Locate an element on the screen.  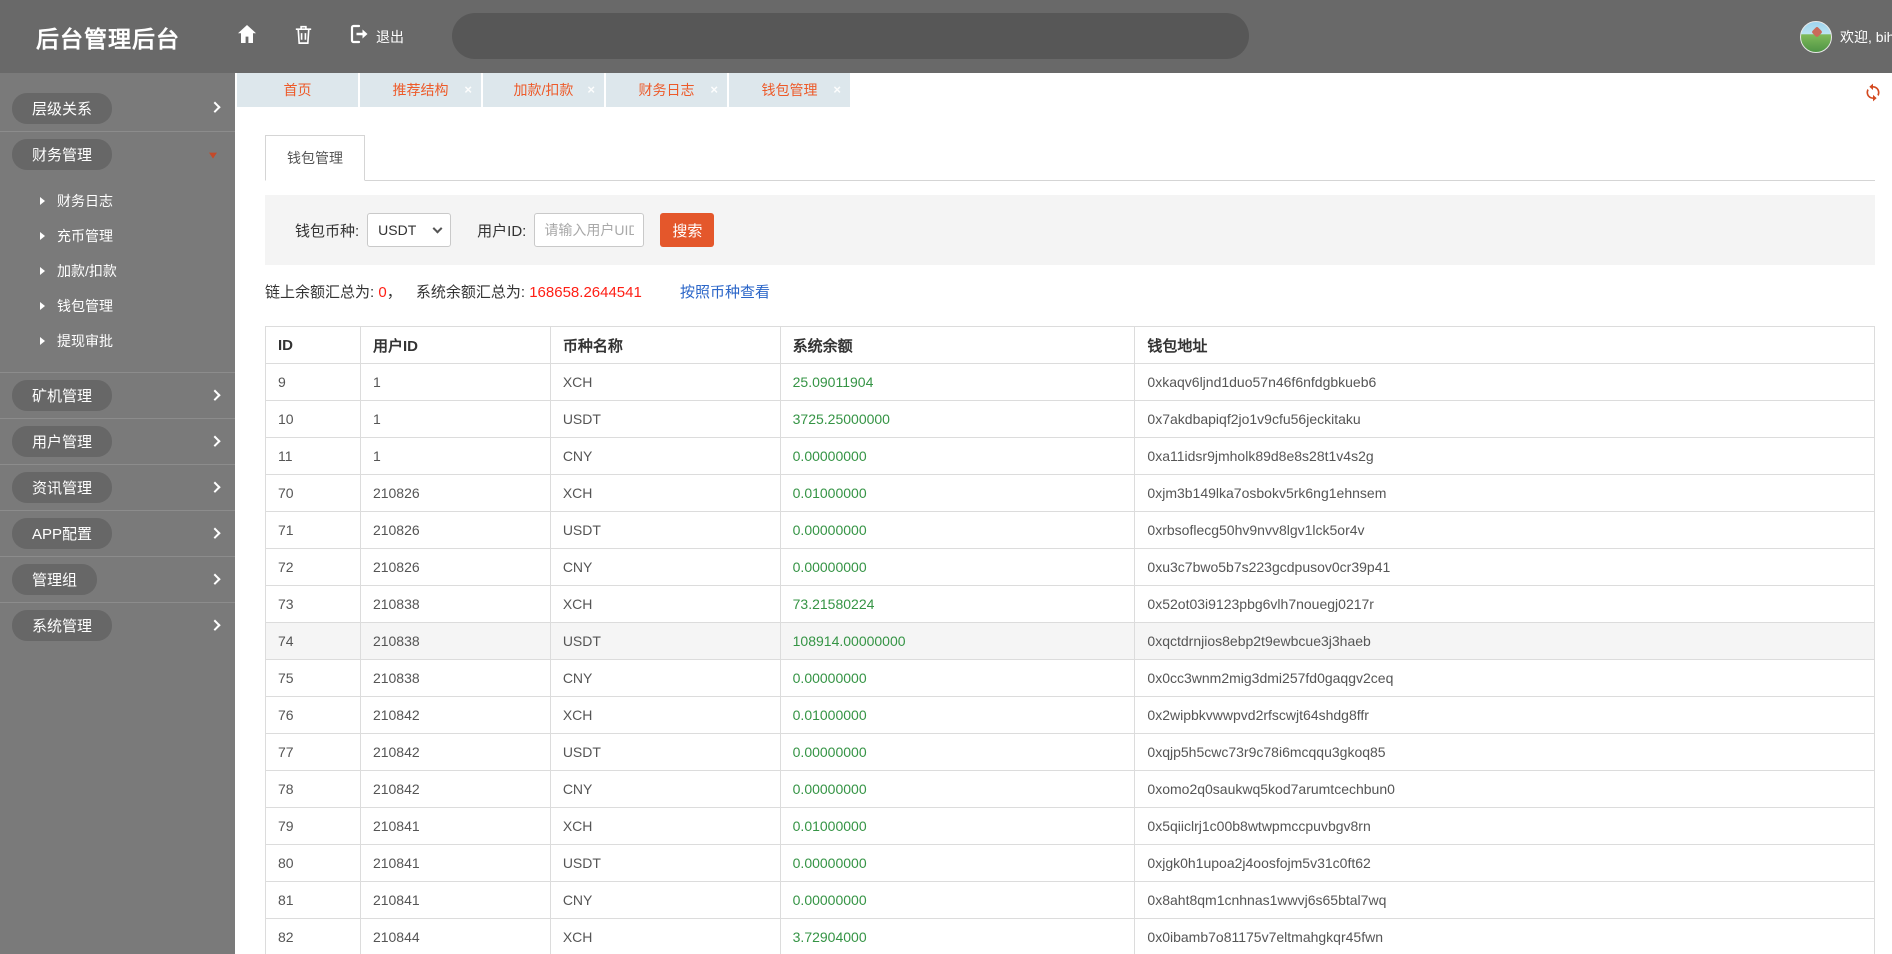
tab-钱包管理: 钱包管理 × is located at coordinates (789, 90).